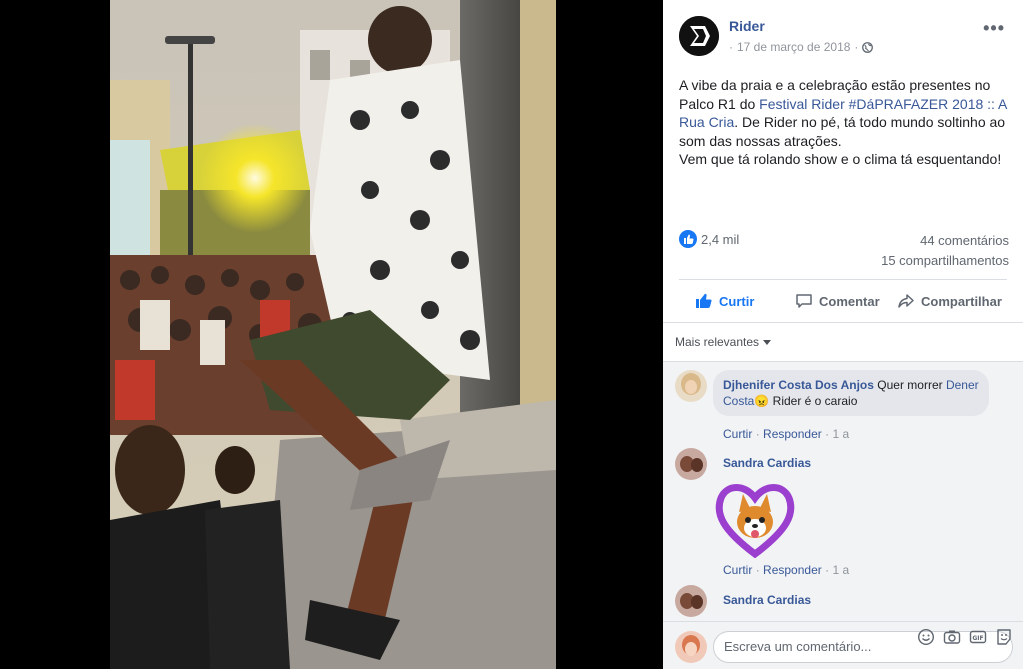  What do you see at coordinates (798, 385) in the screenshot?
I see `comment-author: Djhenifer Costa Dos Anjos` at bounding box center [798, 385].